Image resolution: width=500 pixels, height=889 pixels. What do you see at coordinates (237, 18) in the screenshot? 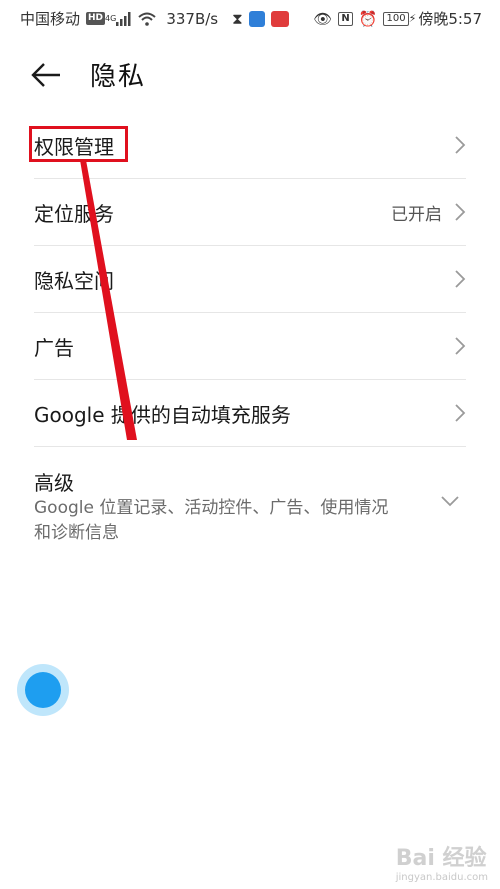
I see `hourglass-icon: ⧗` at bounding box center [237, 18].